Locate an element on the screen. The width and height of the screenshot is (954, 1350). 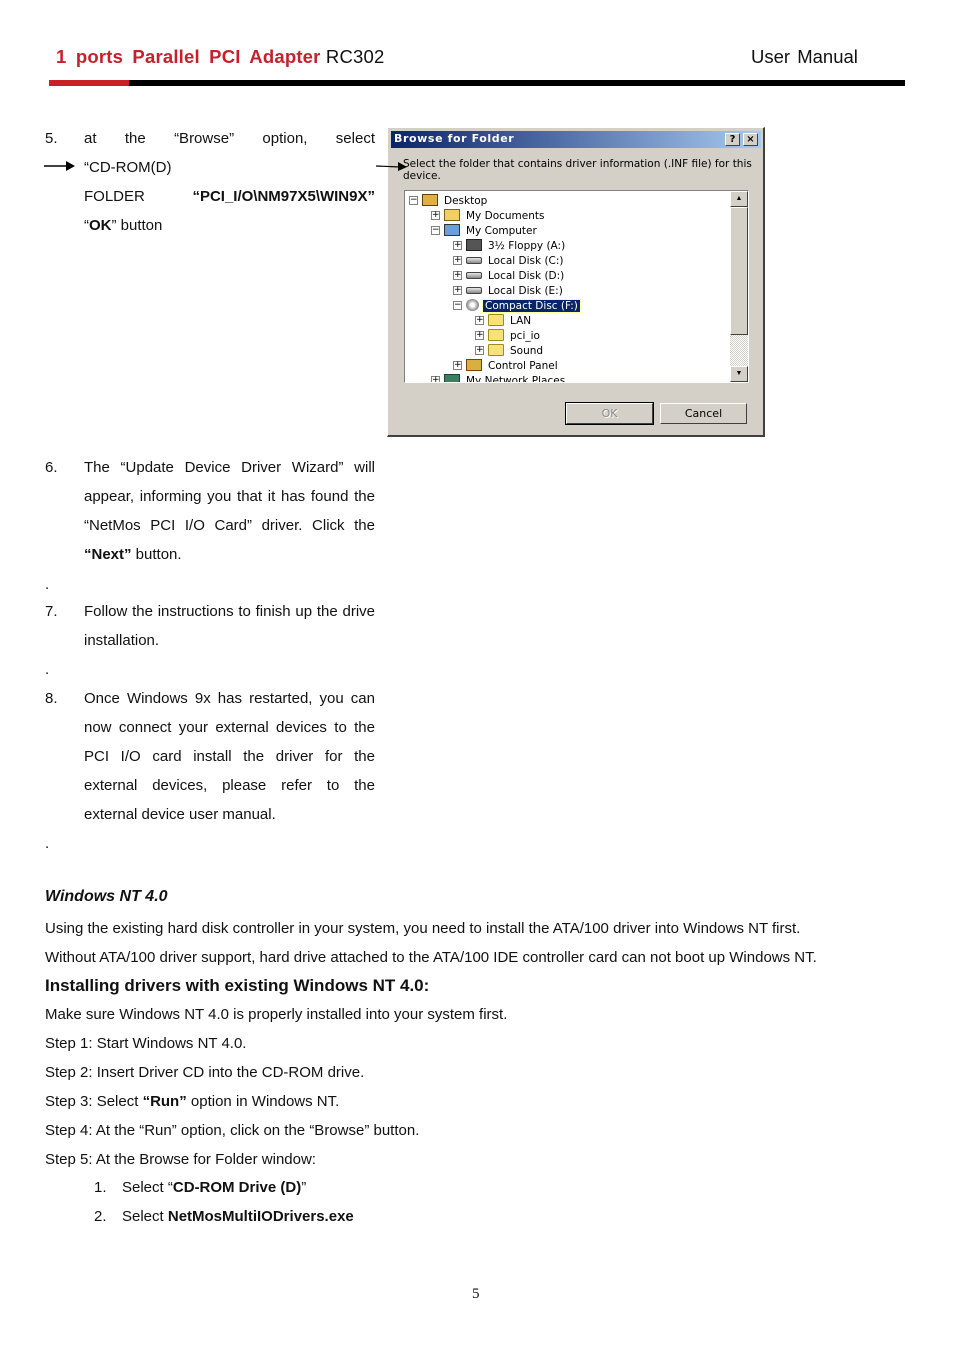
tree-item: +3½ Floppy (A:) is located at coordinates (510, 246).